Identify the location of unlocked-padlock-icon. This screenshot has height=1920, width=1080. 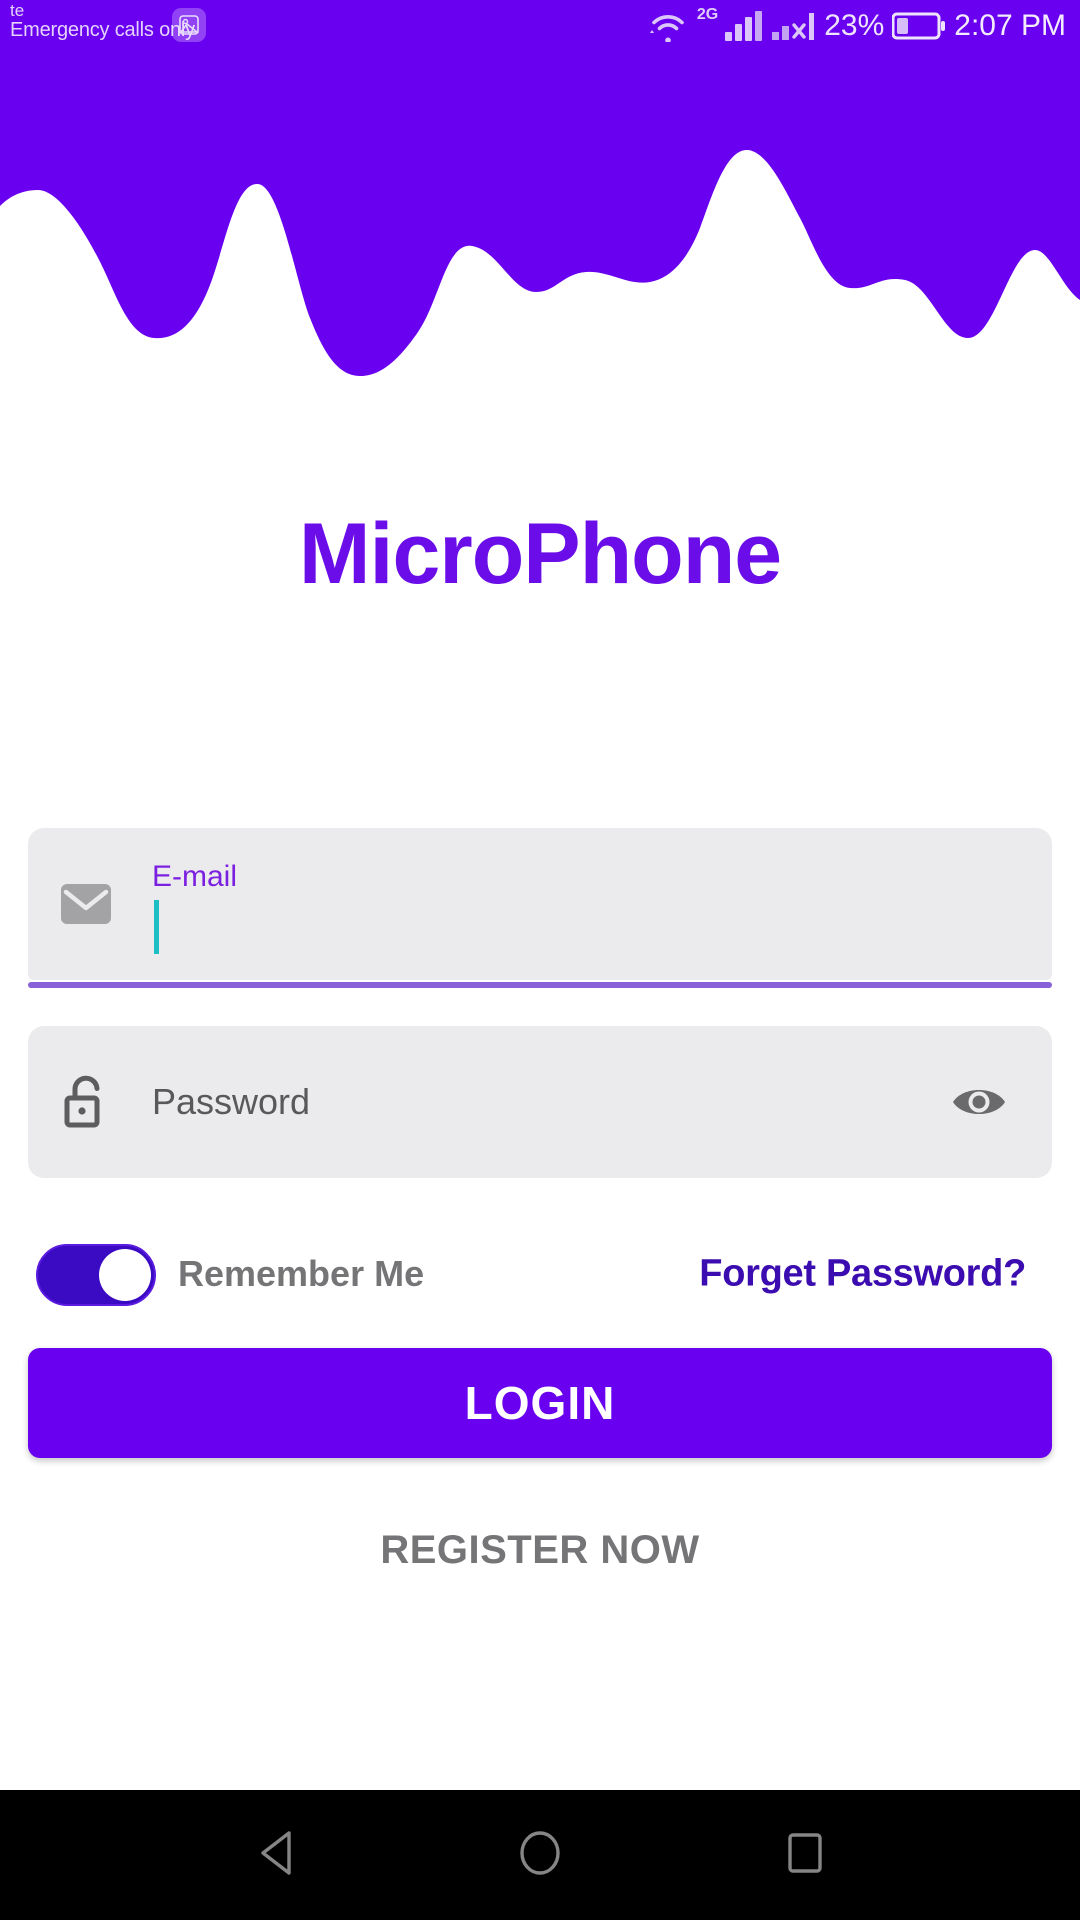
(86, 1102).